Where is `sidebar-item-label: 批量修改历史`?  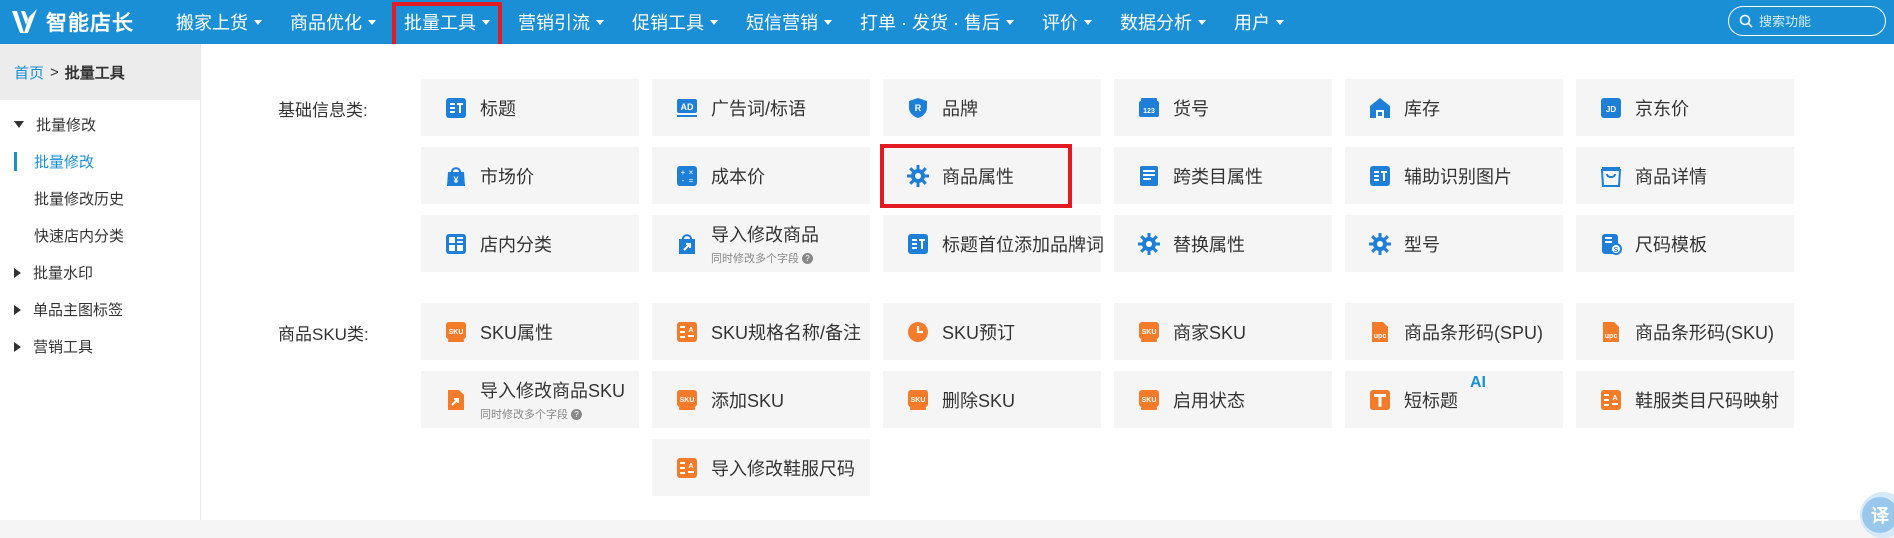
sidebar-item-label: 批量修改历史 is located at coordinates (79, 199).